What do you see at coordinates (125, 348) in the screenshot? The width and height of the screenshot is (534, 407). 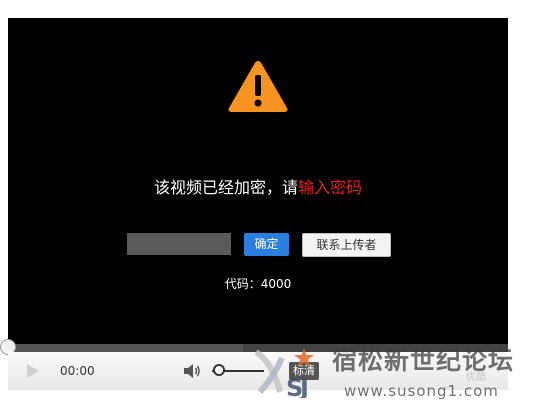 I see `progress-buffer` at bounding box center [125, 348].